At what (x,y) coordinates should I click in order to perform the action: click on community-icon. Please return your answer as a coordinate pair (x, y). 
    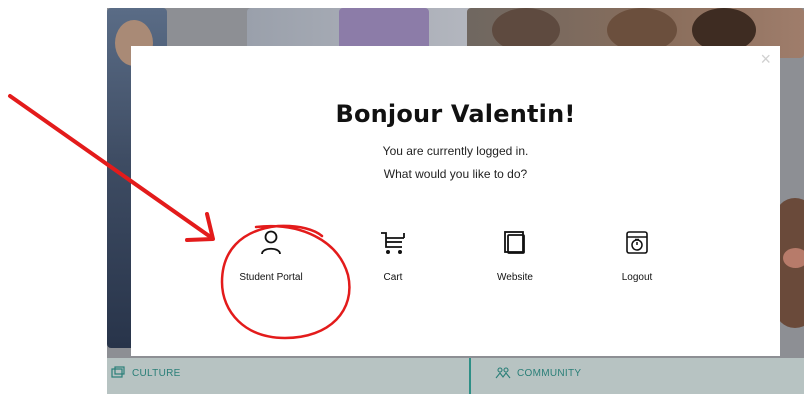
    Looking at the image, I should click on (503, 373).